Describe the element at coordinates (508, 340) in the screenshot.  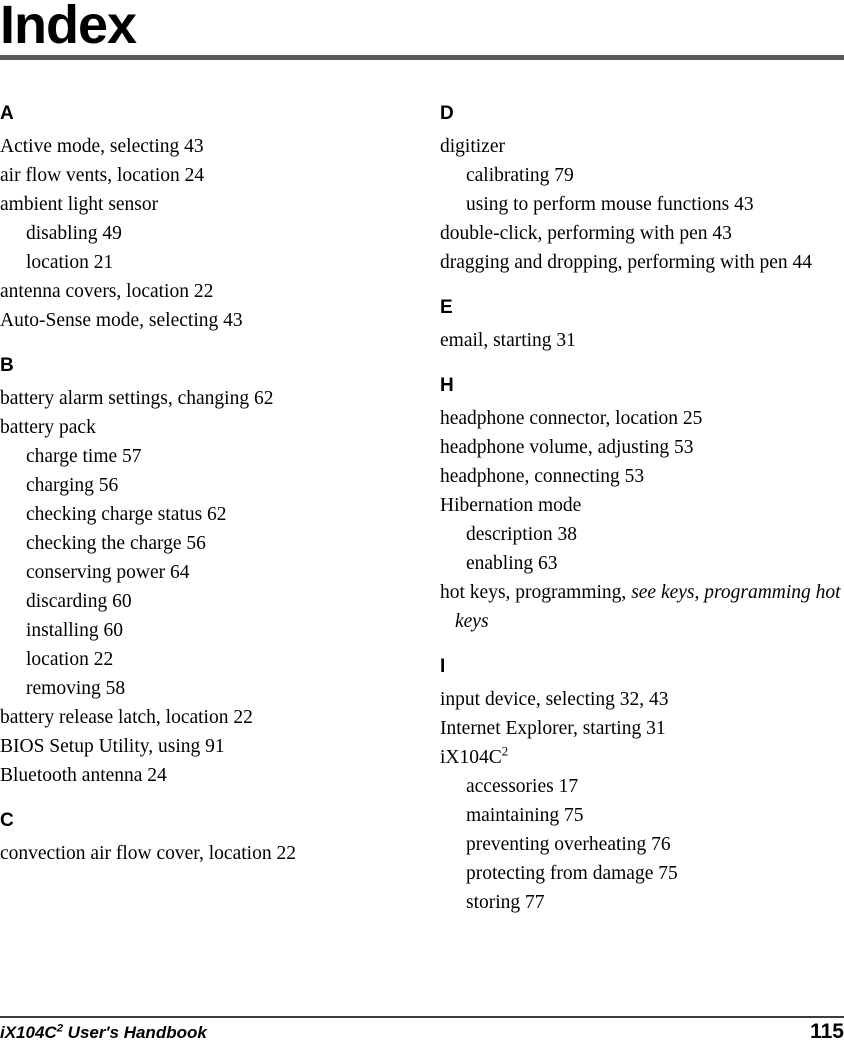
I see `index-entry: email, starting 31` at that location.